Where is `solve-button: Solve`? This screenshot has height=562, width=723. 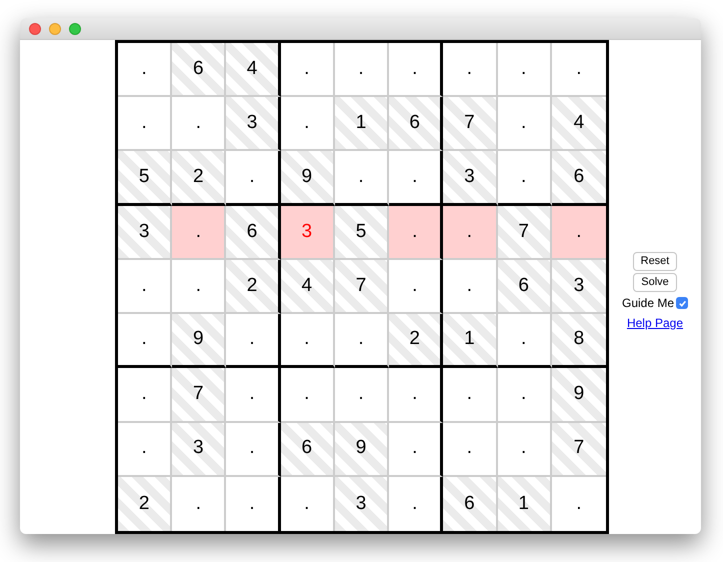 solve-button: Solve is located at coordinates (655, 282).